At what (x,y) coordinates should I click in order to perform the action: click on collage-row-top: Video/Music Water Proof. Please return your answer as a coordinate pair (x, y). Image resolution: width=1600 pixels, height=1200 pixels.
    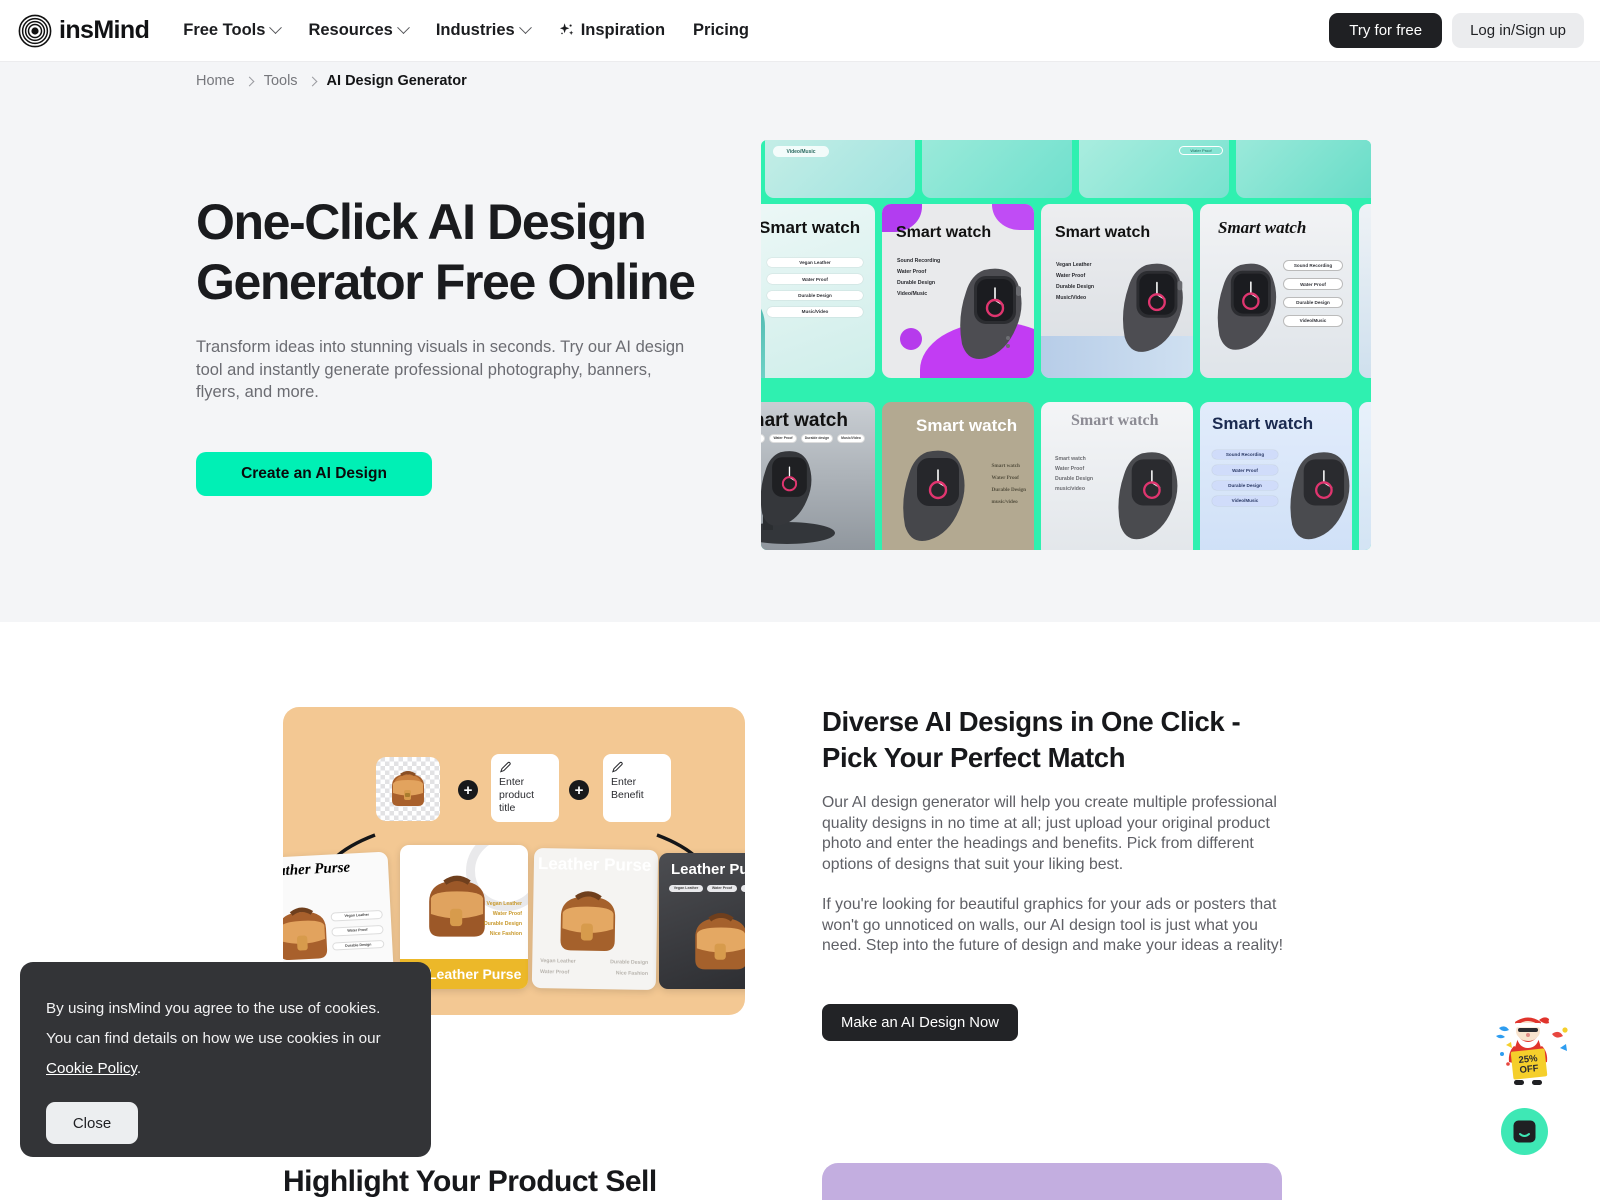
    Looking at the image, I should click on (1068, 169).